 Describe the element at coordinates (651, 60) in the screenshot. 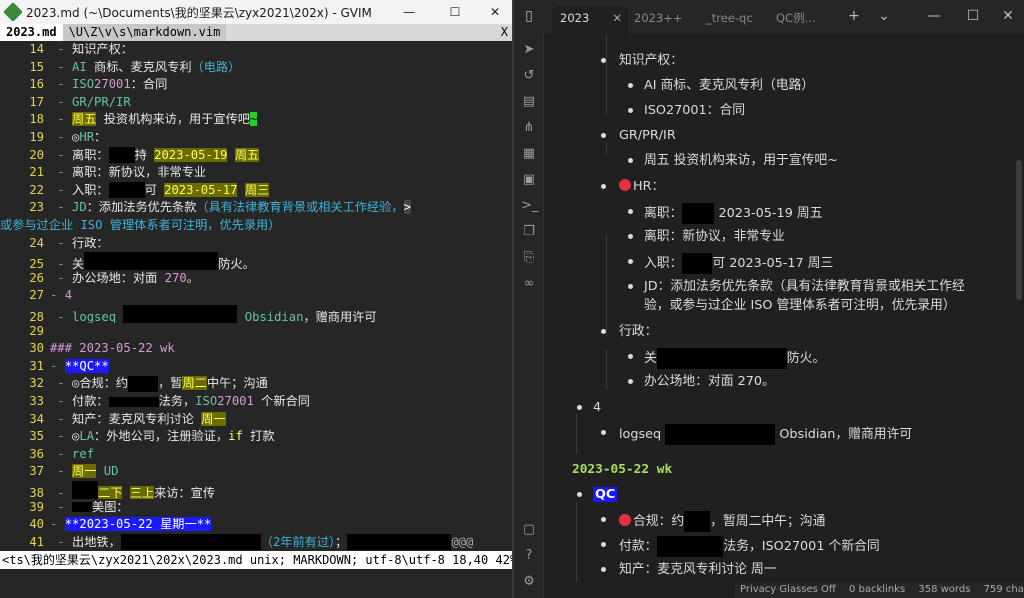

I see `list-item: 知识产权：` at that location.